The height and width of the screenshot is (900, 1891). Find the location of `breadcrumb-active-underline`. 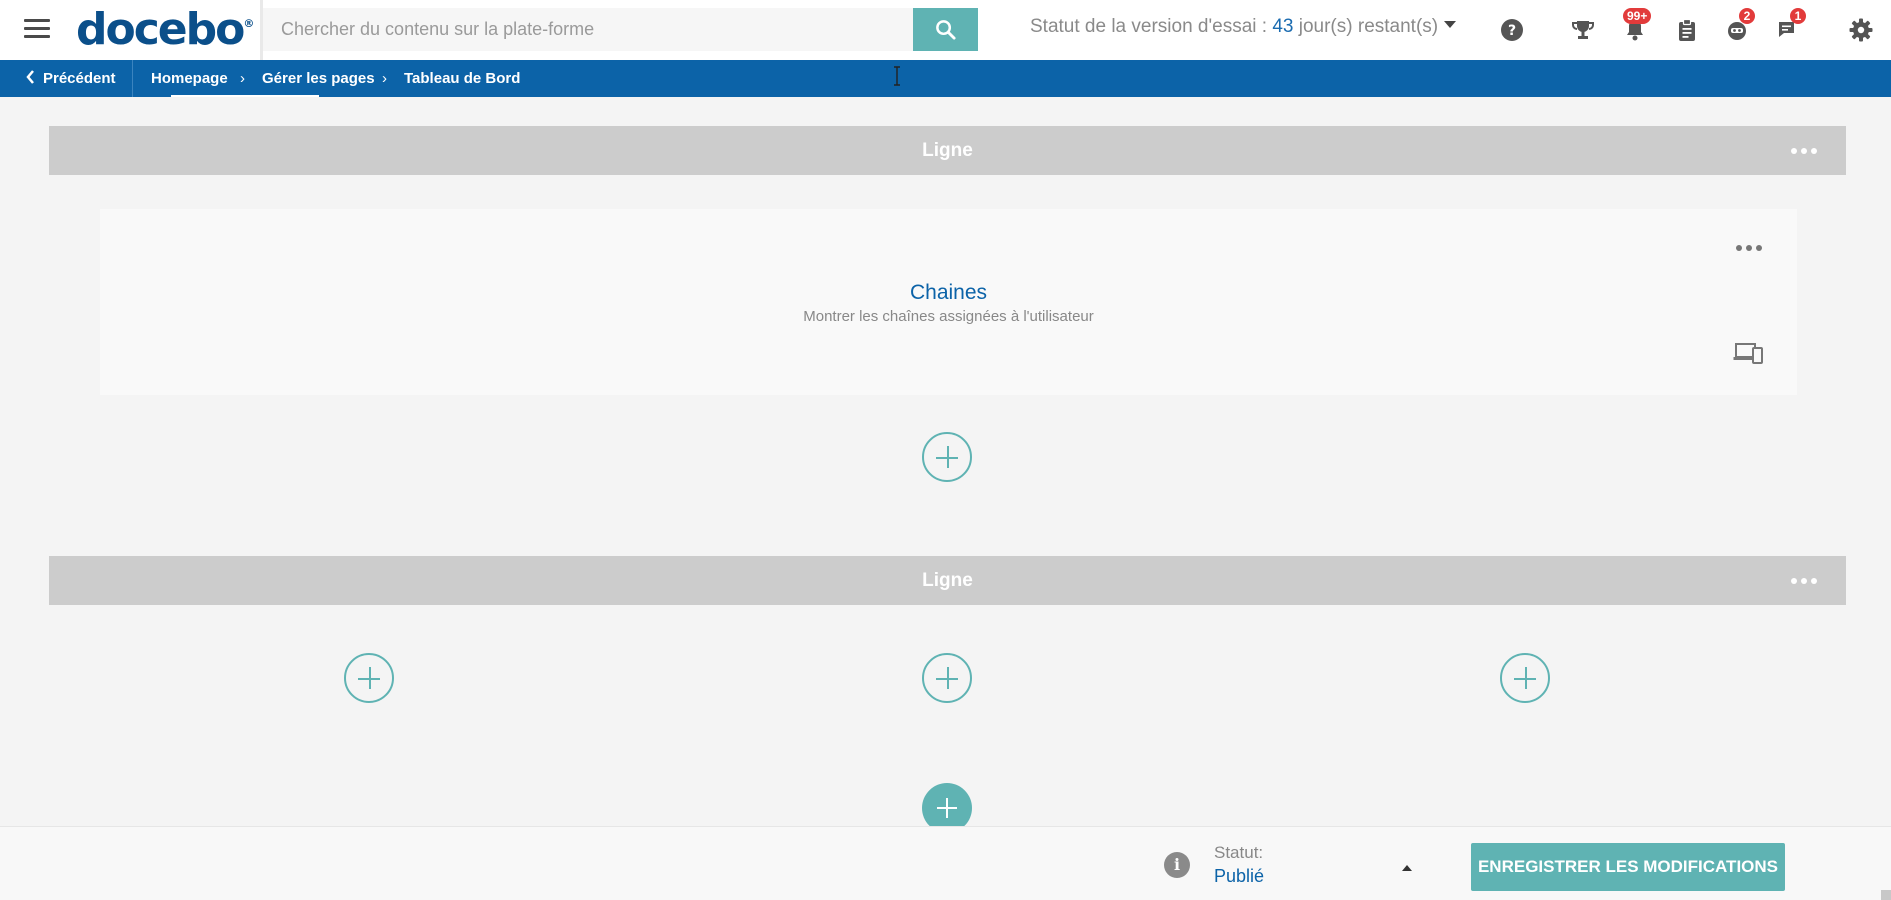

breadcrumb-active-underline is located at coordinates (245, 96).